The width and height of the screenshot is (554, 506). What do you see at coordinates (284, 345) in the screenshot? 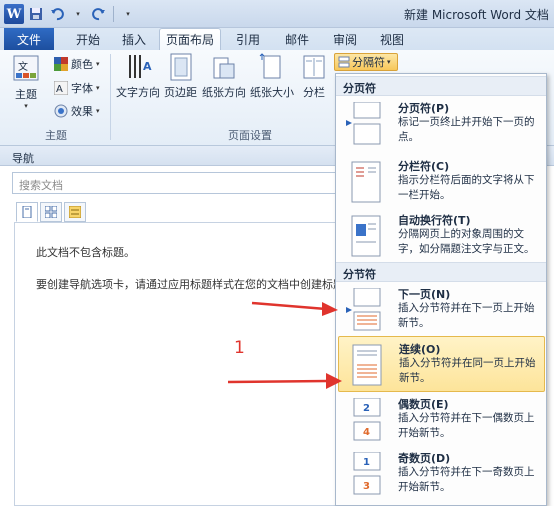
I see `annotation-overlay` at bounding box center [284, 345].